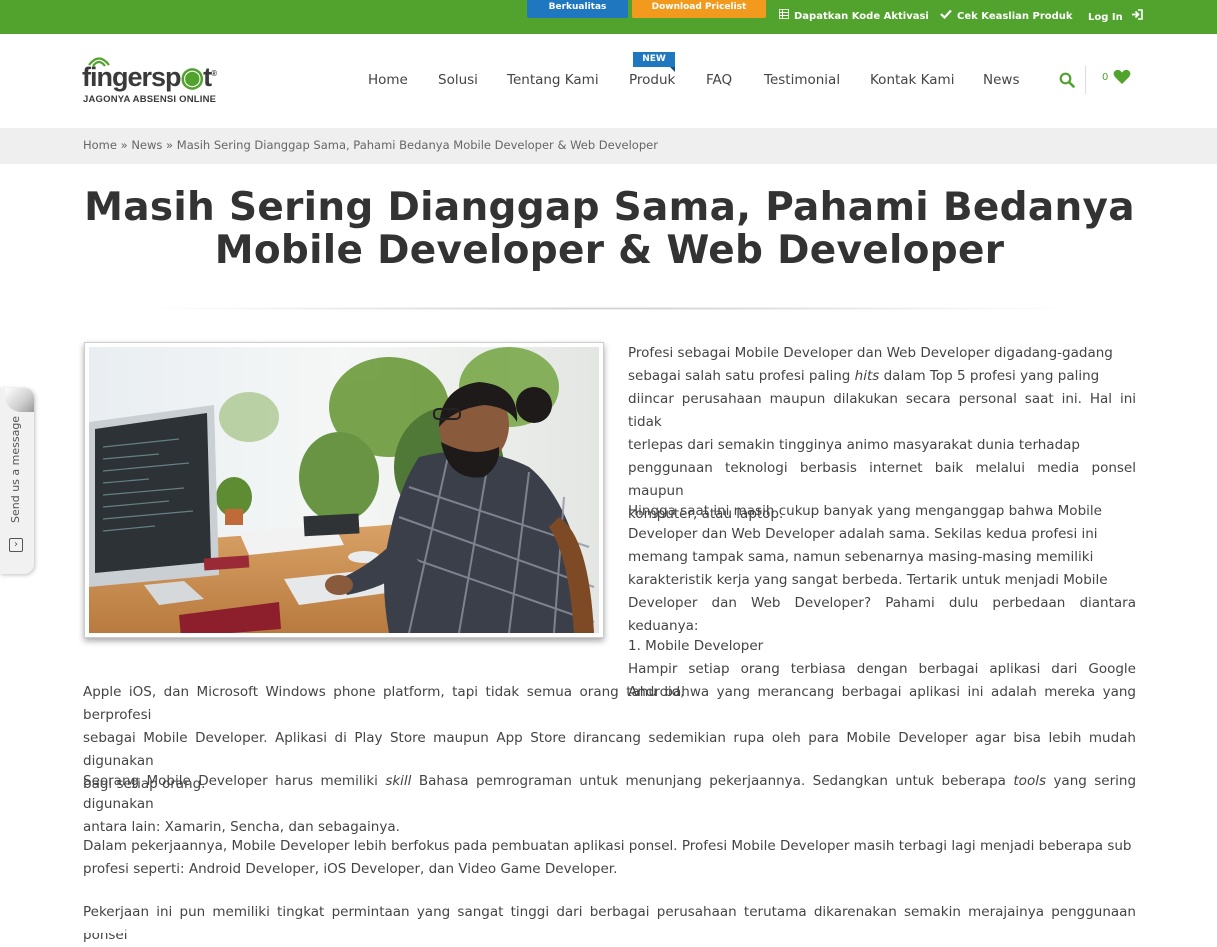  I want to click on wishlist-button: 0, so click(1116, 78).